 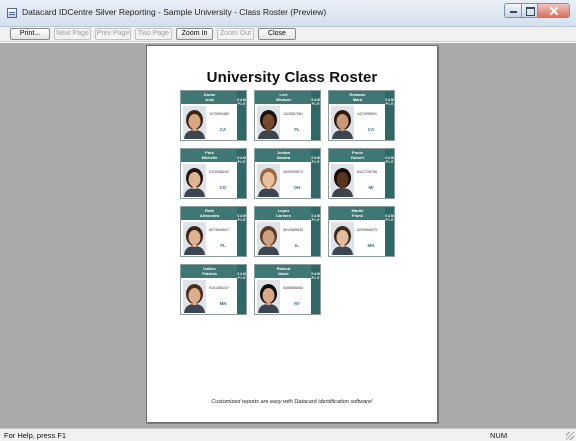 I want to click on id-card: Roland Marie S A M P L E 9288556084 NY, so click(x=287, y=289).